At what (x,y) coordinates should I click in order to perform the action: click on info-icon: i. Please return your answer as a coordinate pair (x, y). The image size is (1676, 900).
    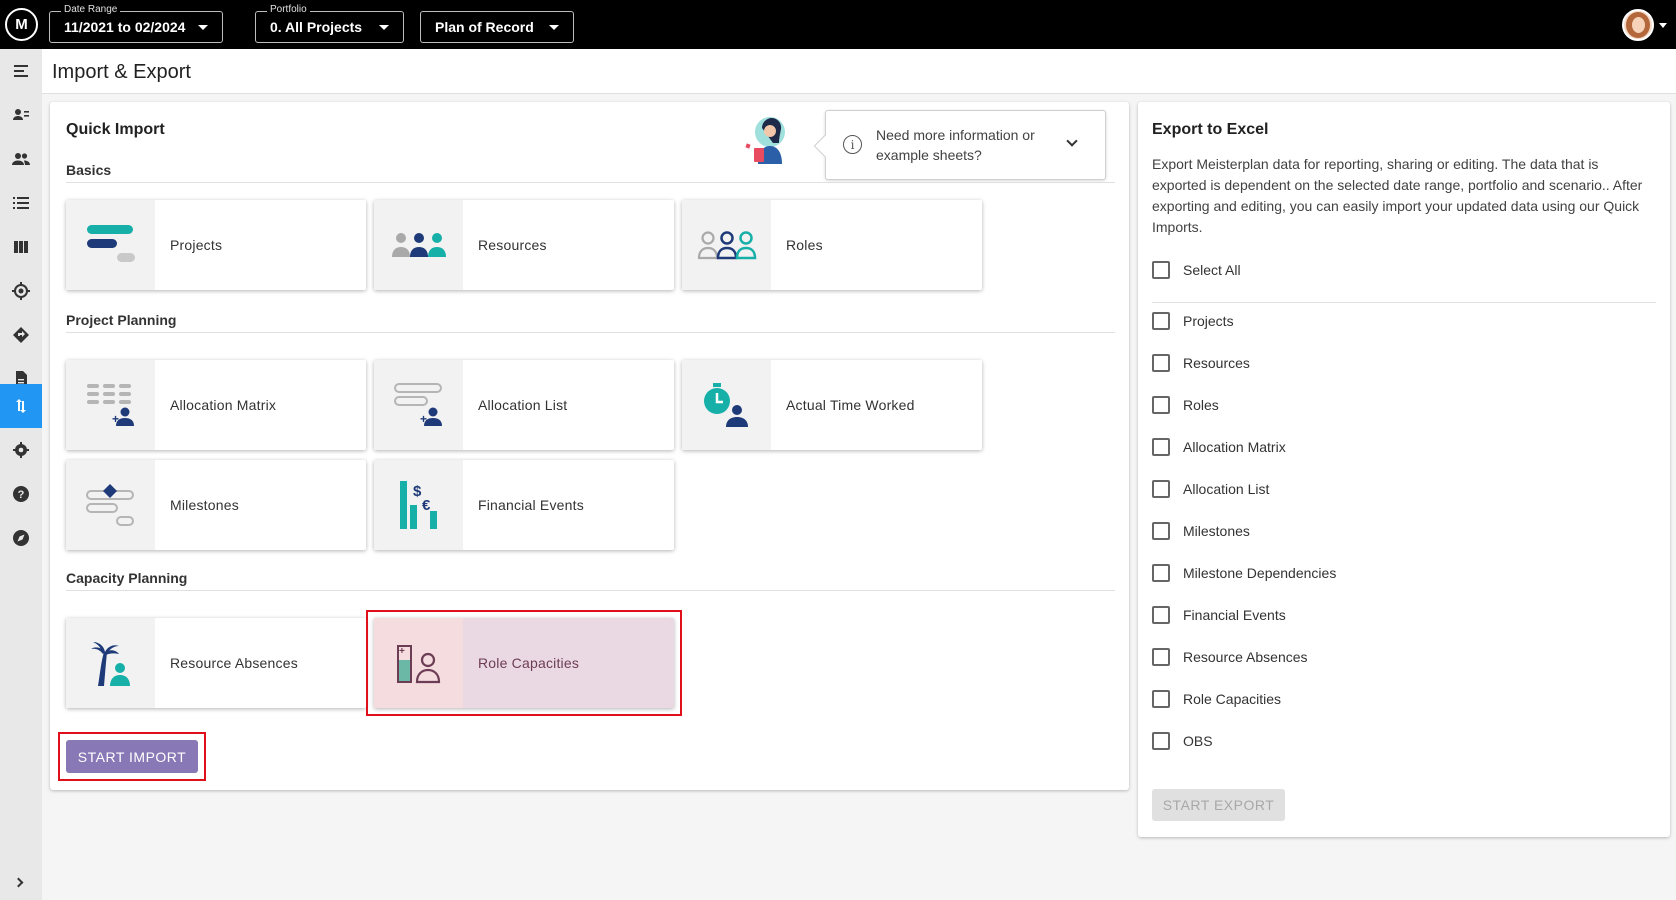
    Looking at the image, I should click on (852, 144).